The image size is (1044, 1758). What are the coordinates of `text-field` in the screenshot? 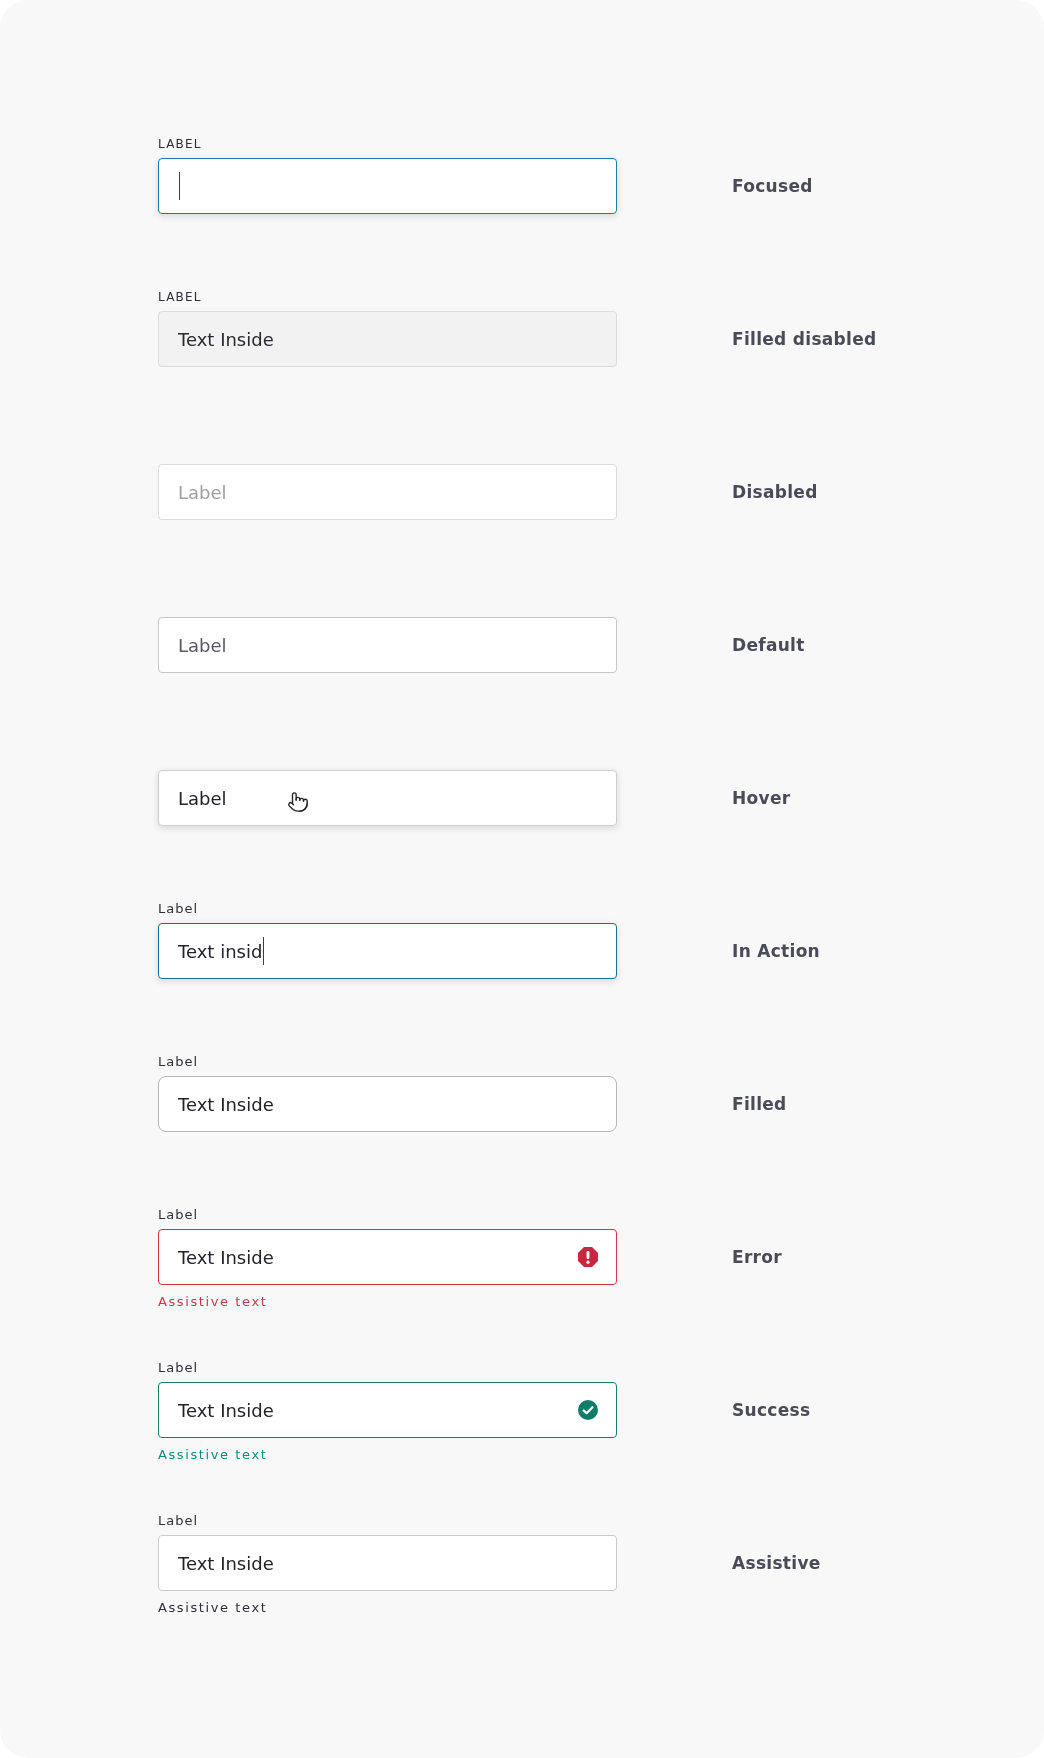 It's located at (387, 186).